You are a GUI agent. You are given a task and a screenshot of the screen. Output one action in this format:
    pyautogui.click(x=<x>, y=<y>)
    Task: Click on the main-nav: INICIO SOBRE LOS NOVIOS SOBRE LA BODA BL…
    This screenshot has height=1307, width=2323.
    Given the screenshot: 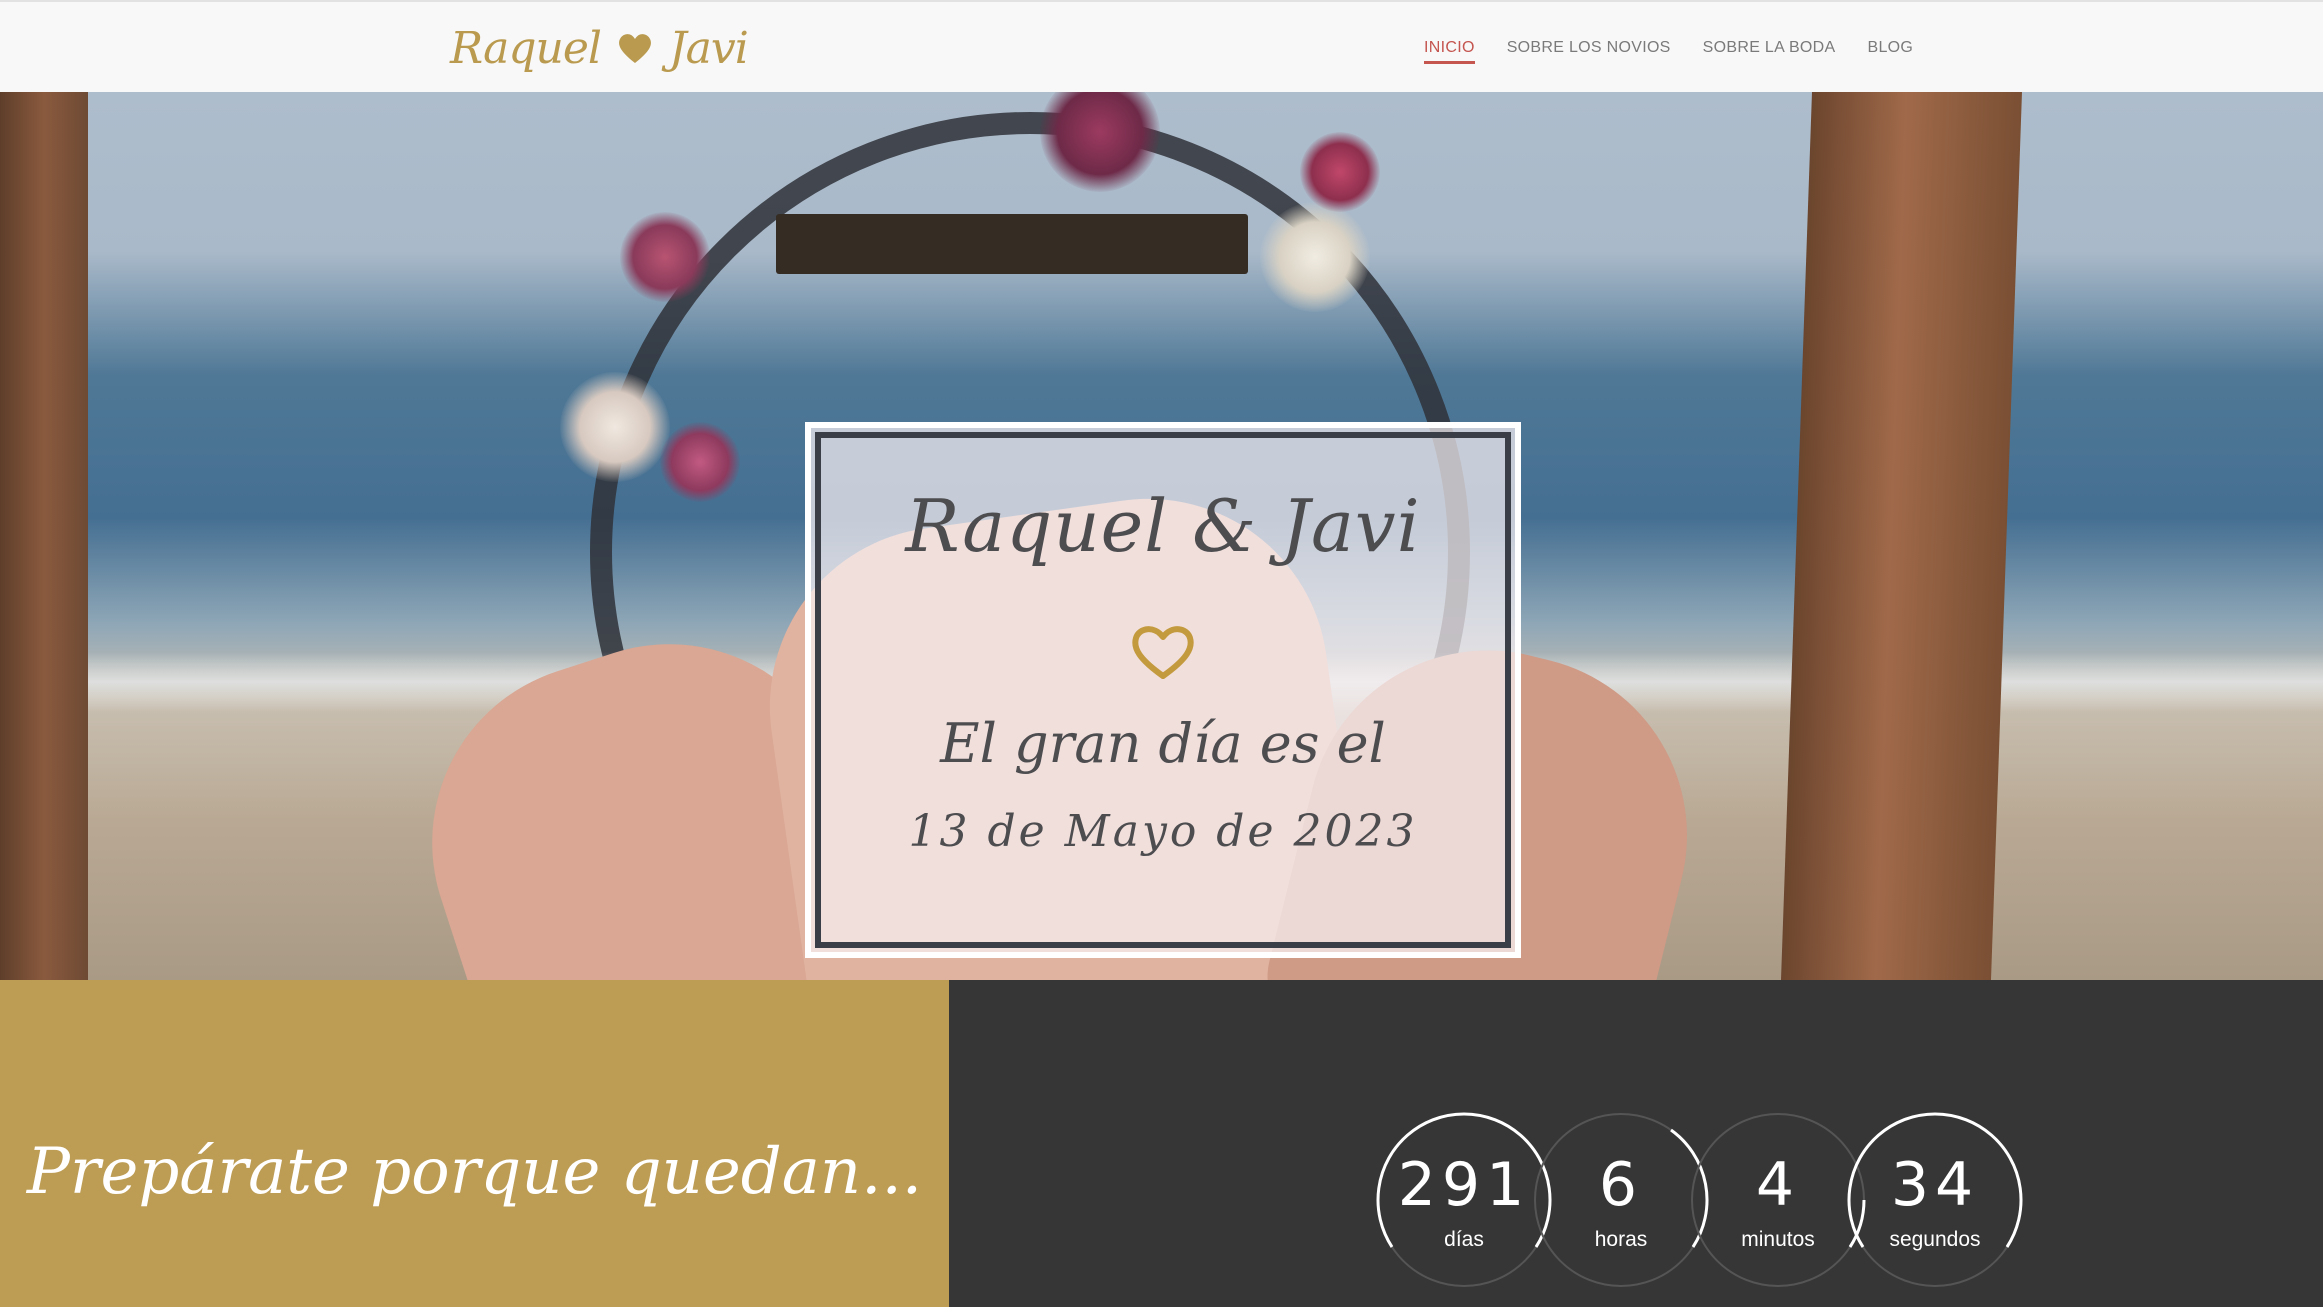 What is the action you would take?
    pyautogui.click(x=1668, y=48)
    